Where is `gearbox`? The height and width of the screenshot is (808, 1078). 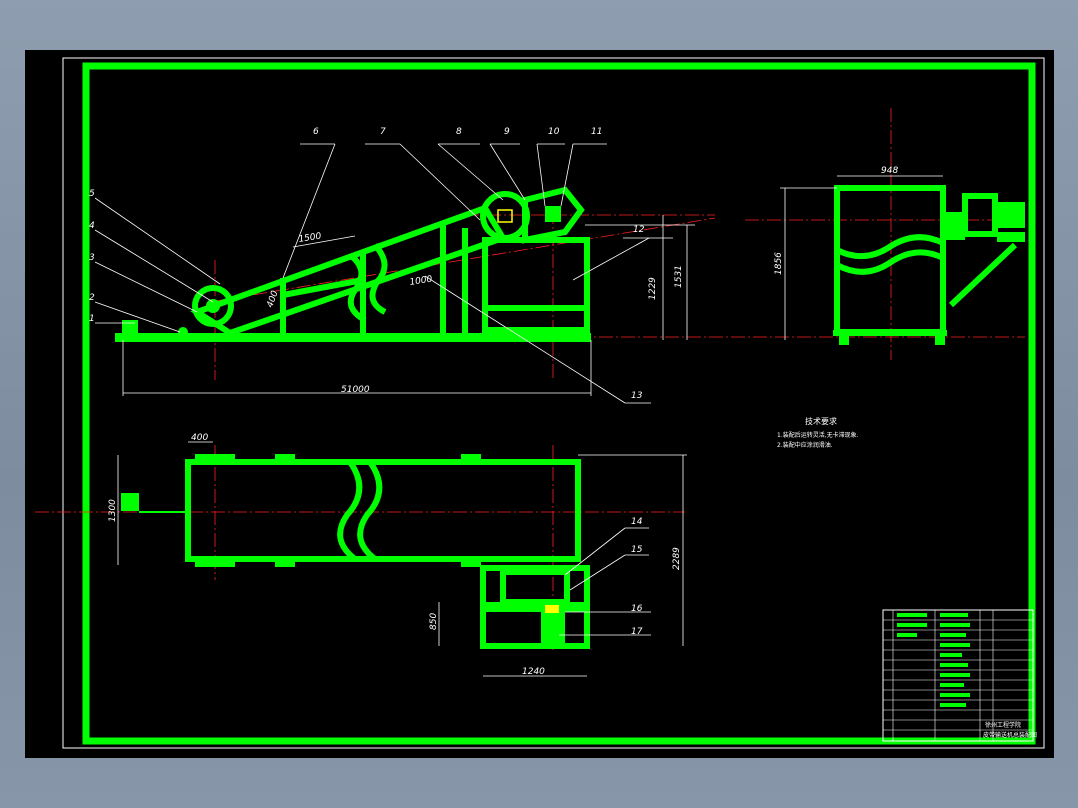 gearbox is located at coordinates (553, 214).